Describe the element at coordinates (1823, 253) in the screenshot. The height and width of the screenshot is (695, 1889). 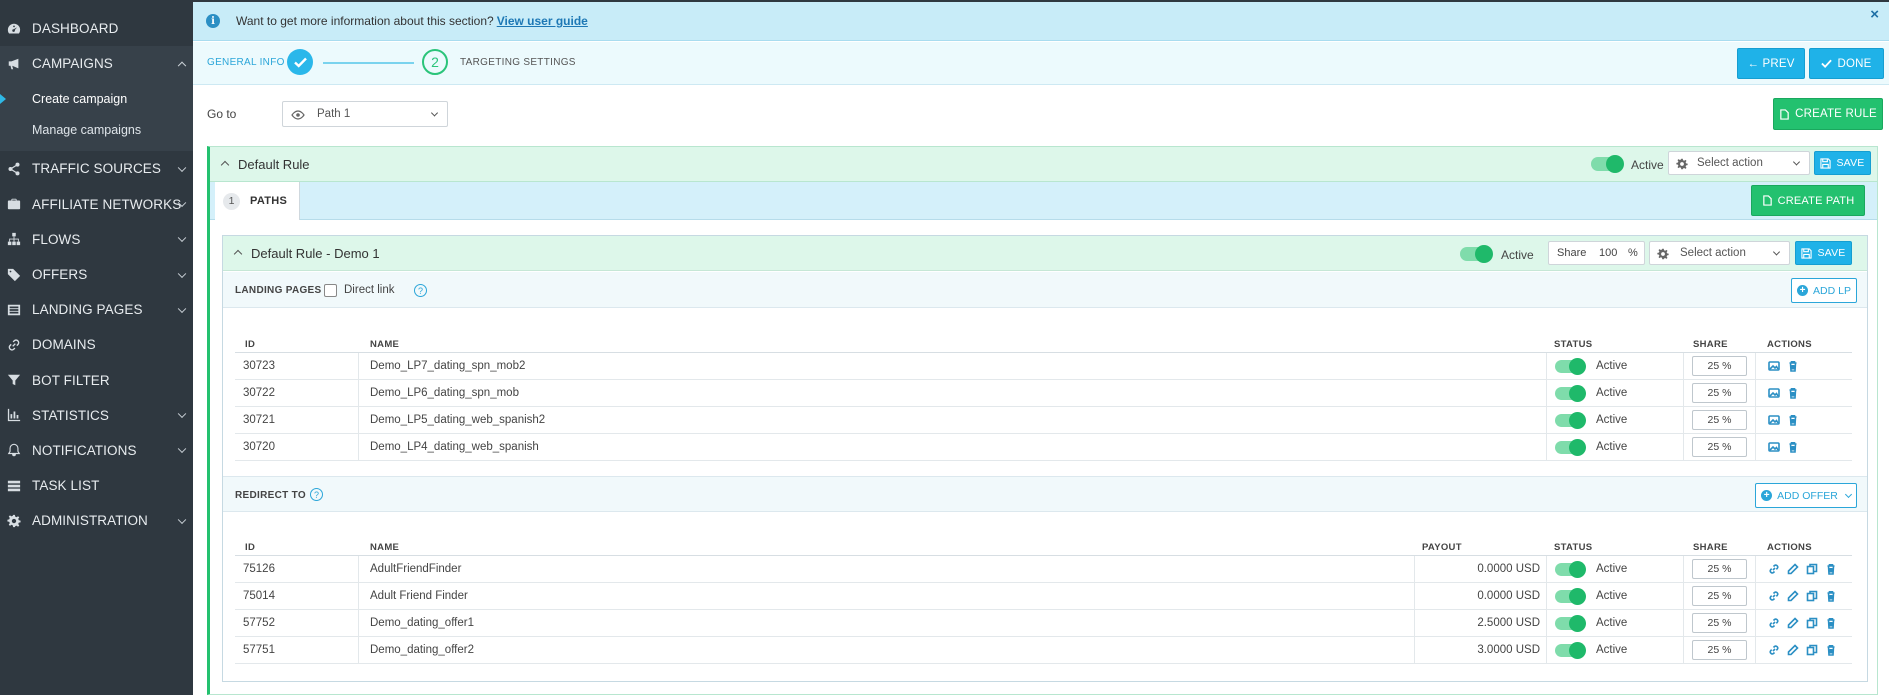
I see `path-save-button: SAVE` at that location.